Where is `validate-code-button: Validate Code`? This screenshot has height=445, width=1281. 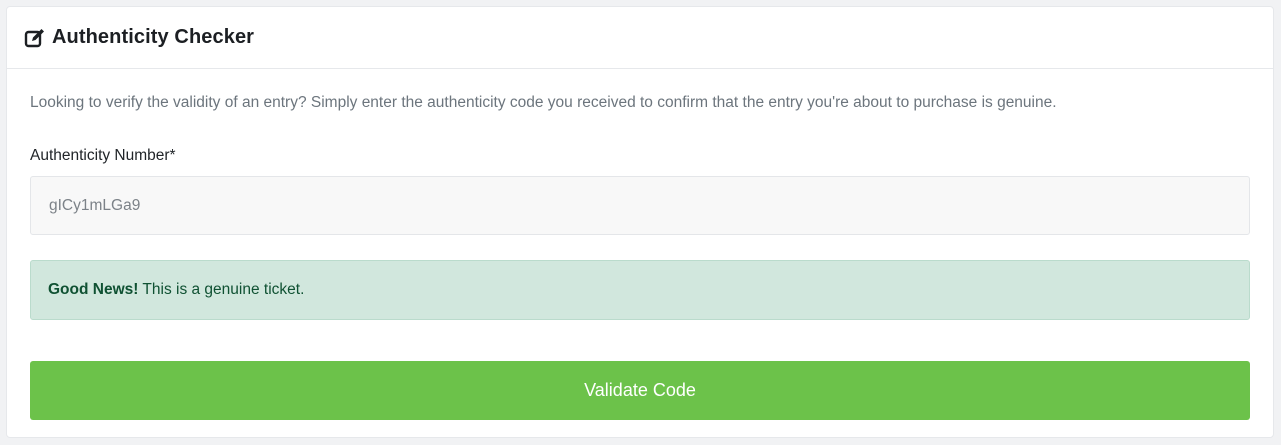 validate-code-button: Validate Code is located at coordinates (640, 390).